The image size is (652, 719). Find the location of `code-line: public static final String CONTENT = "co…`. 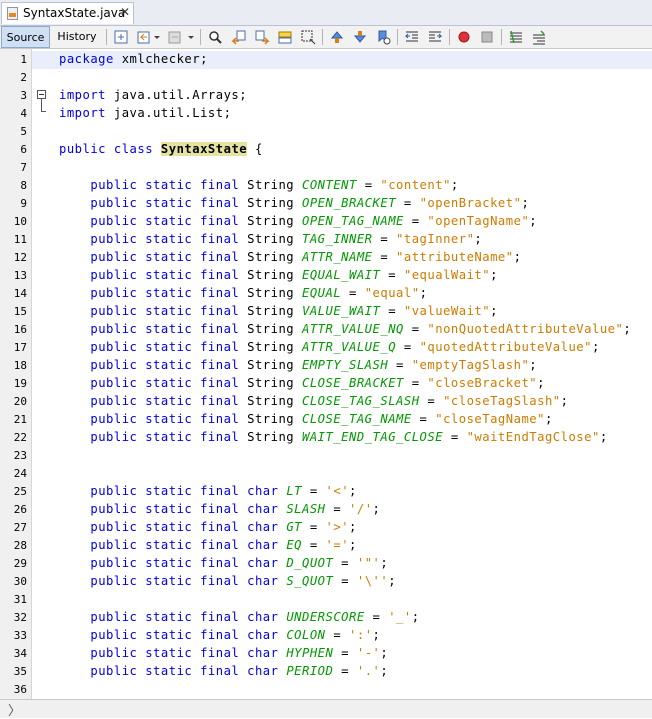

code-line: public static final String CONTENT = "co… is located at coordinates (342, 186).